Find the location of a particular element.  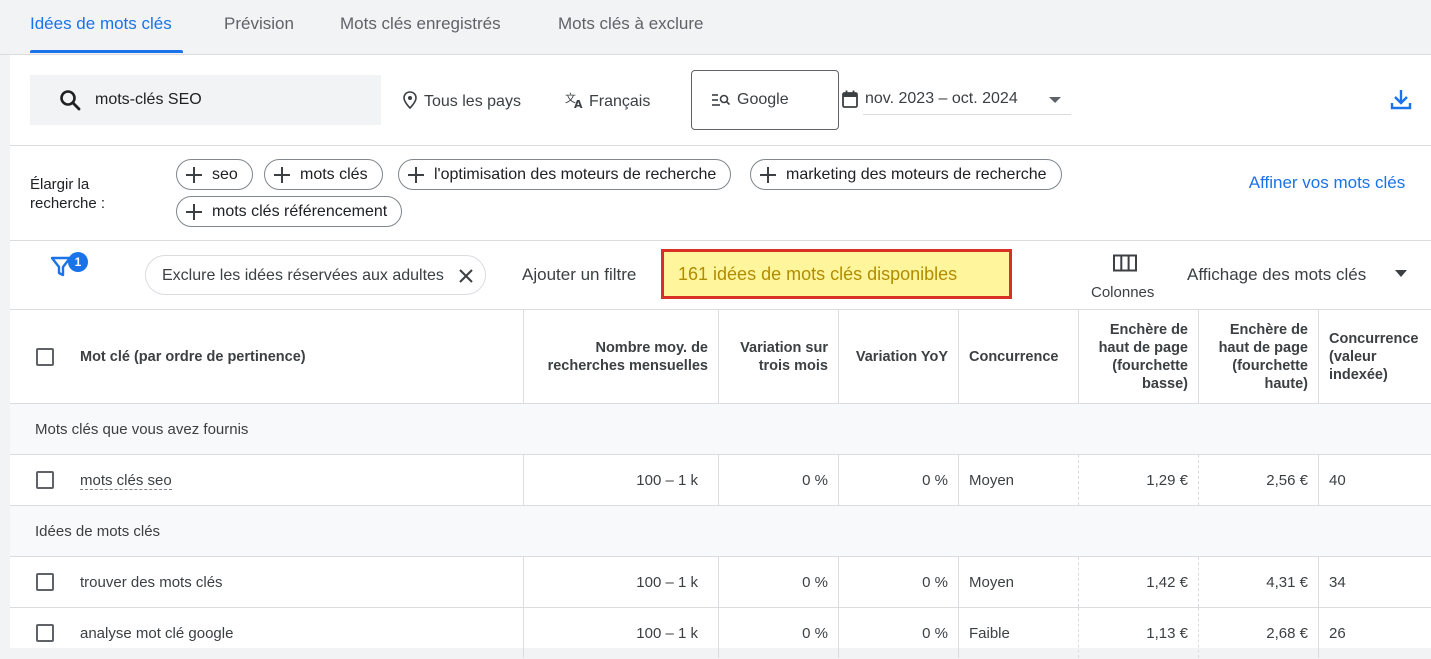

date-range-selector: nov. 2023 – oct. 2024 is located at coordinates (956, 99).